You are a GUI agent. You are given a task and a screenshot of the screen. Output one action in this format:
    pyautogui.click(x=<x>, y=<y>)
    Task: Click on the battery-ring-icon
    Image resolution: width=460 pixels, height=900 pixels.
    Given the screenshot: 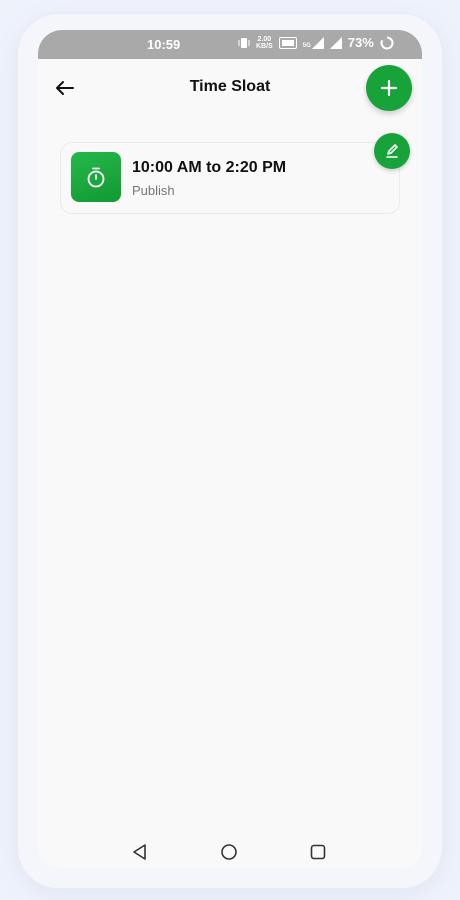 What is the action you would take?
    pyautogui.click(x=387, y=42)
    